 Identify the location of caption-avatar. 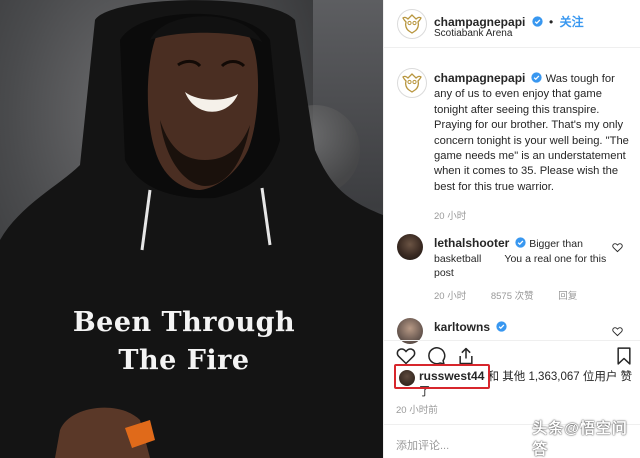
(412, 83).